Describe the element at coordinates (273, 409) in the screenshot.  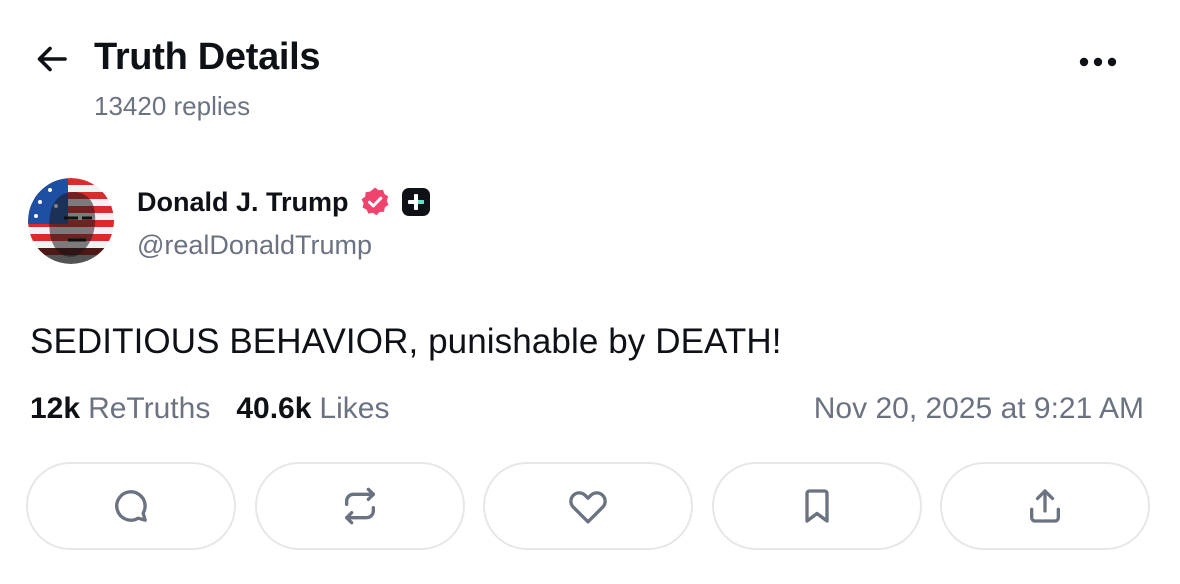
I see `likes-count: 40.6k` at that location.